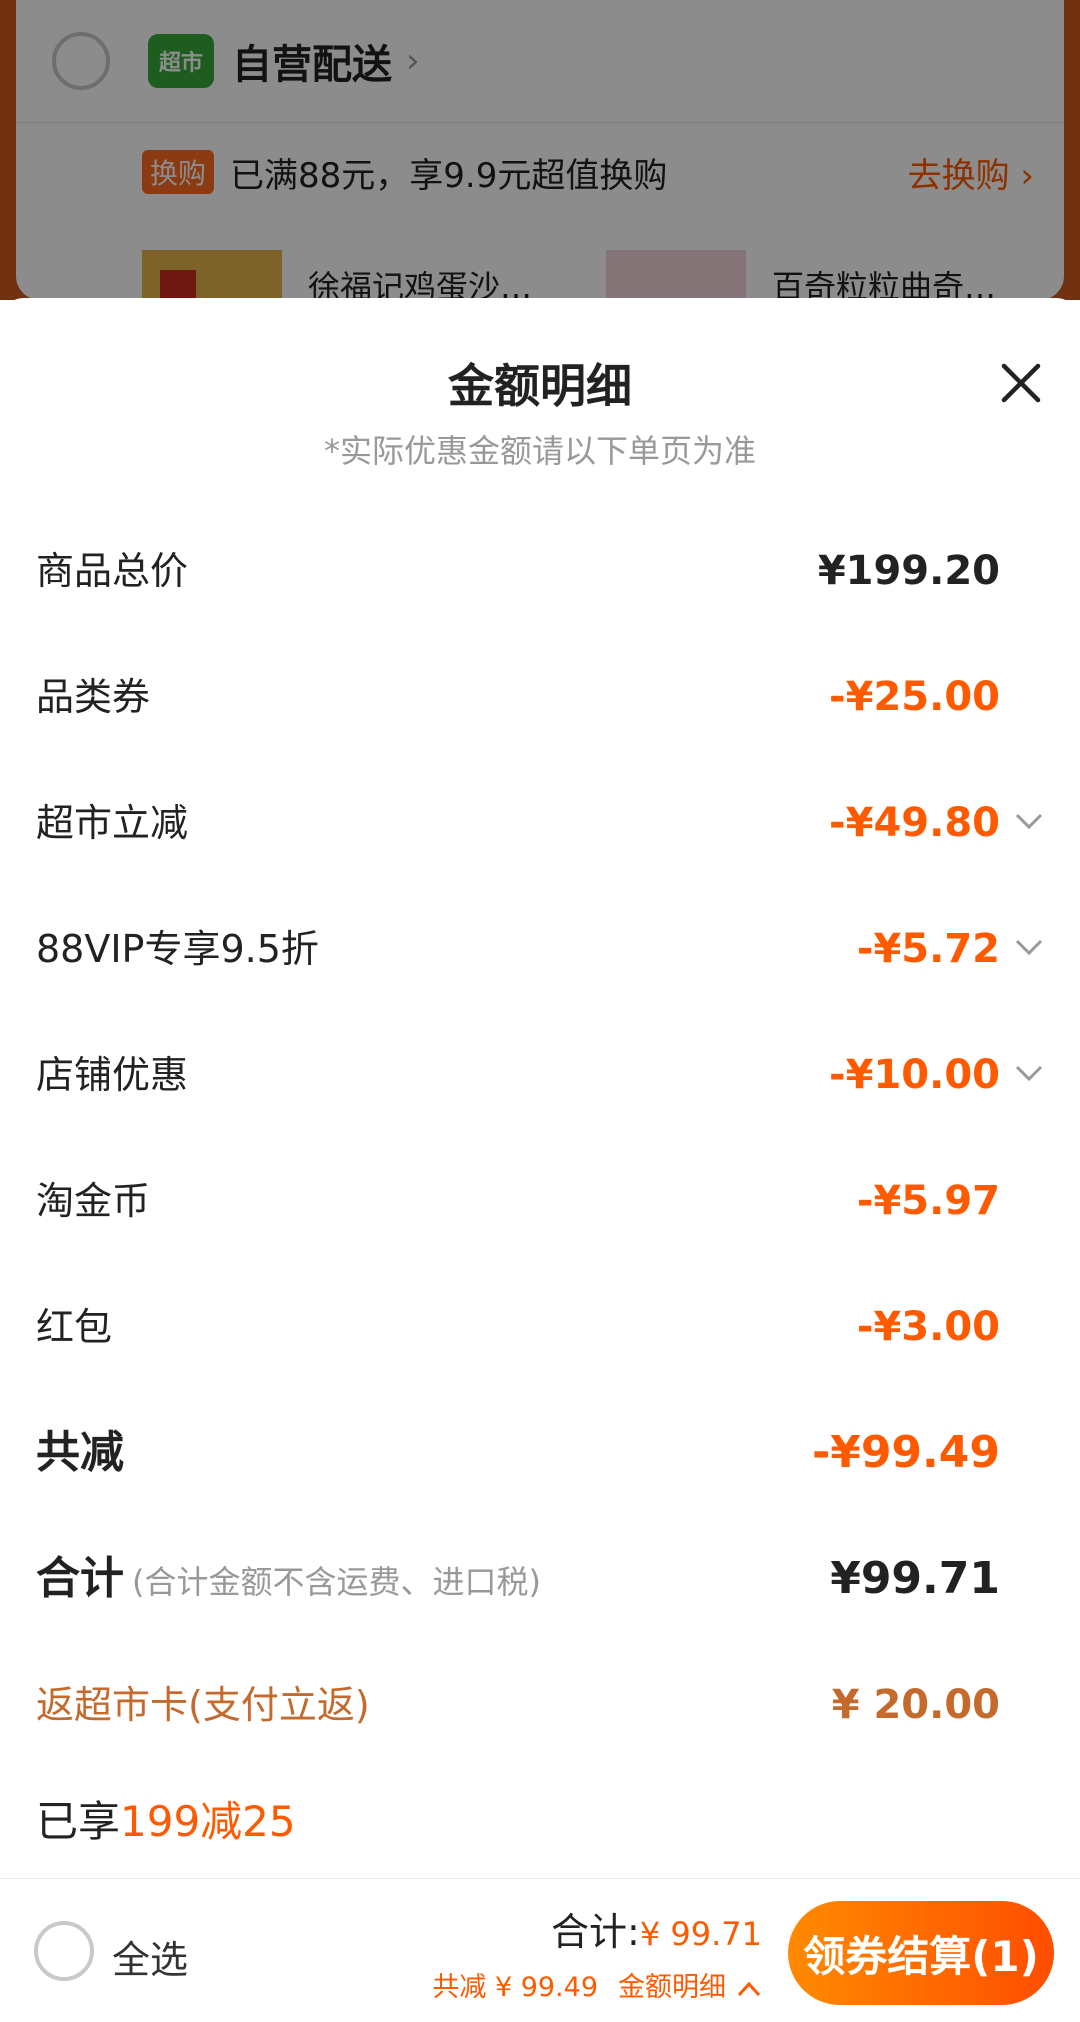  Describe the element at coordinates (64, 1951) in the screenshot. I see `select-all-radio` at that location.